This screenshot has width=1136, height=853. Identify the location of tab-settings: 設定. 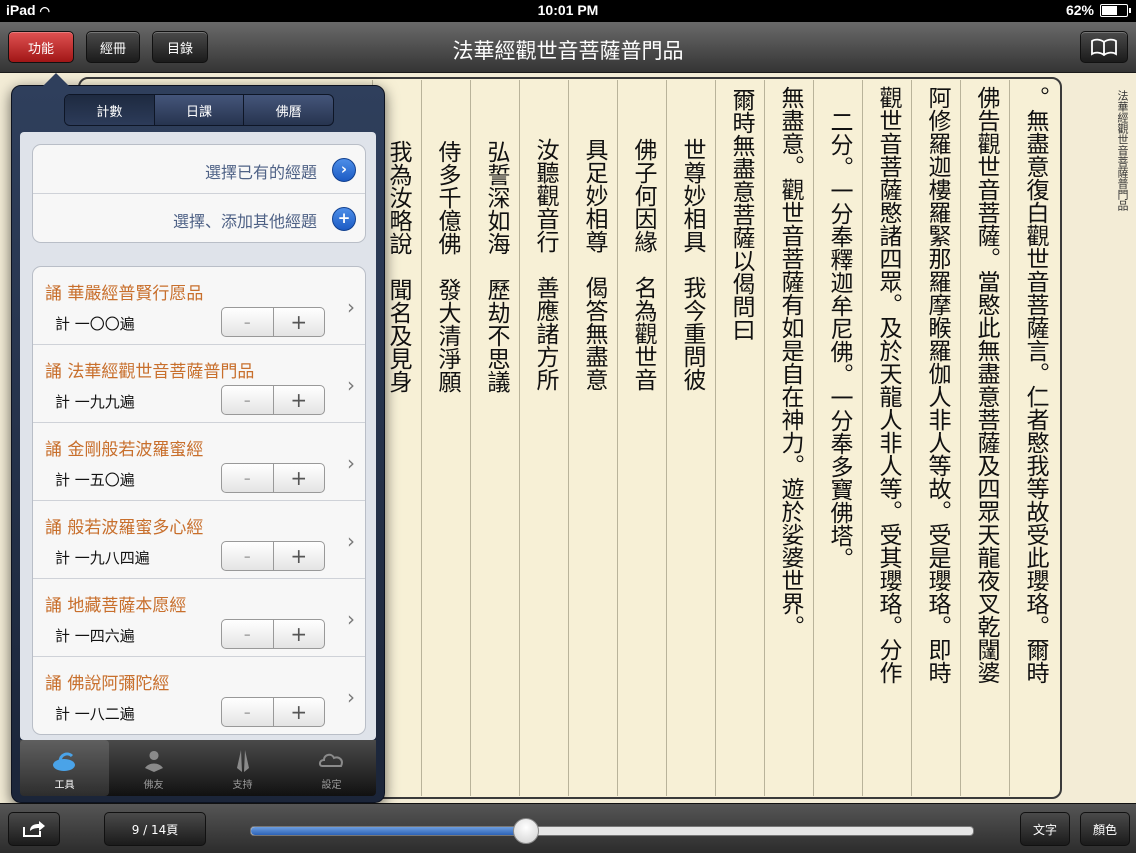
(331, 768).